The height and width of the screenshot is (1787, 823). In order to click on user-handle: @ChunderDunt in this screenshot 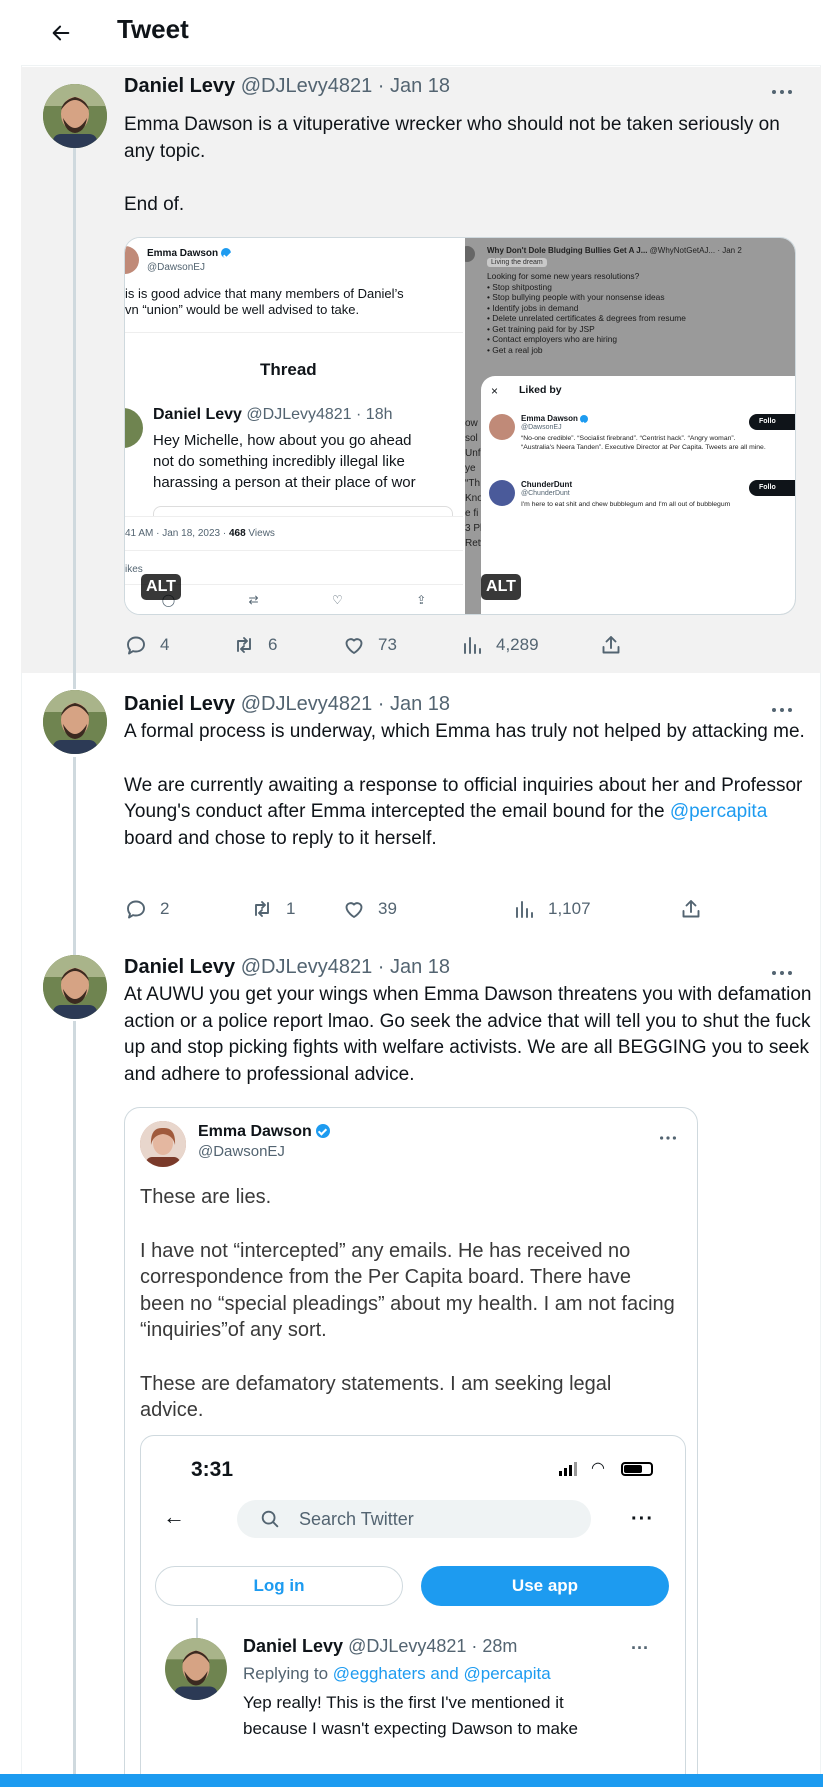, I will do `click(545, 493)`.